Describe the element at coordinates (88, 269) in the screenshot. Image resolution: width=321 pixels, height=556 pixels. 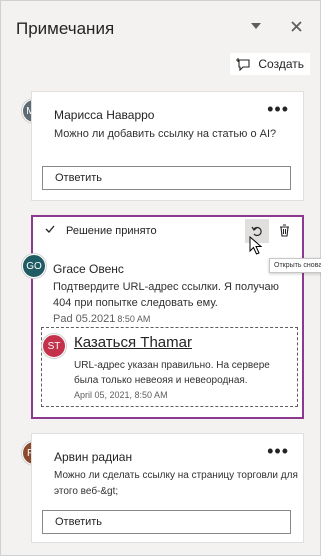
I see `comment-author: Grace Овенс` at that location.